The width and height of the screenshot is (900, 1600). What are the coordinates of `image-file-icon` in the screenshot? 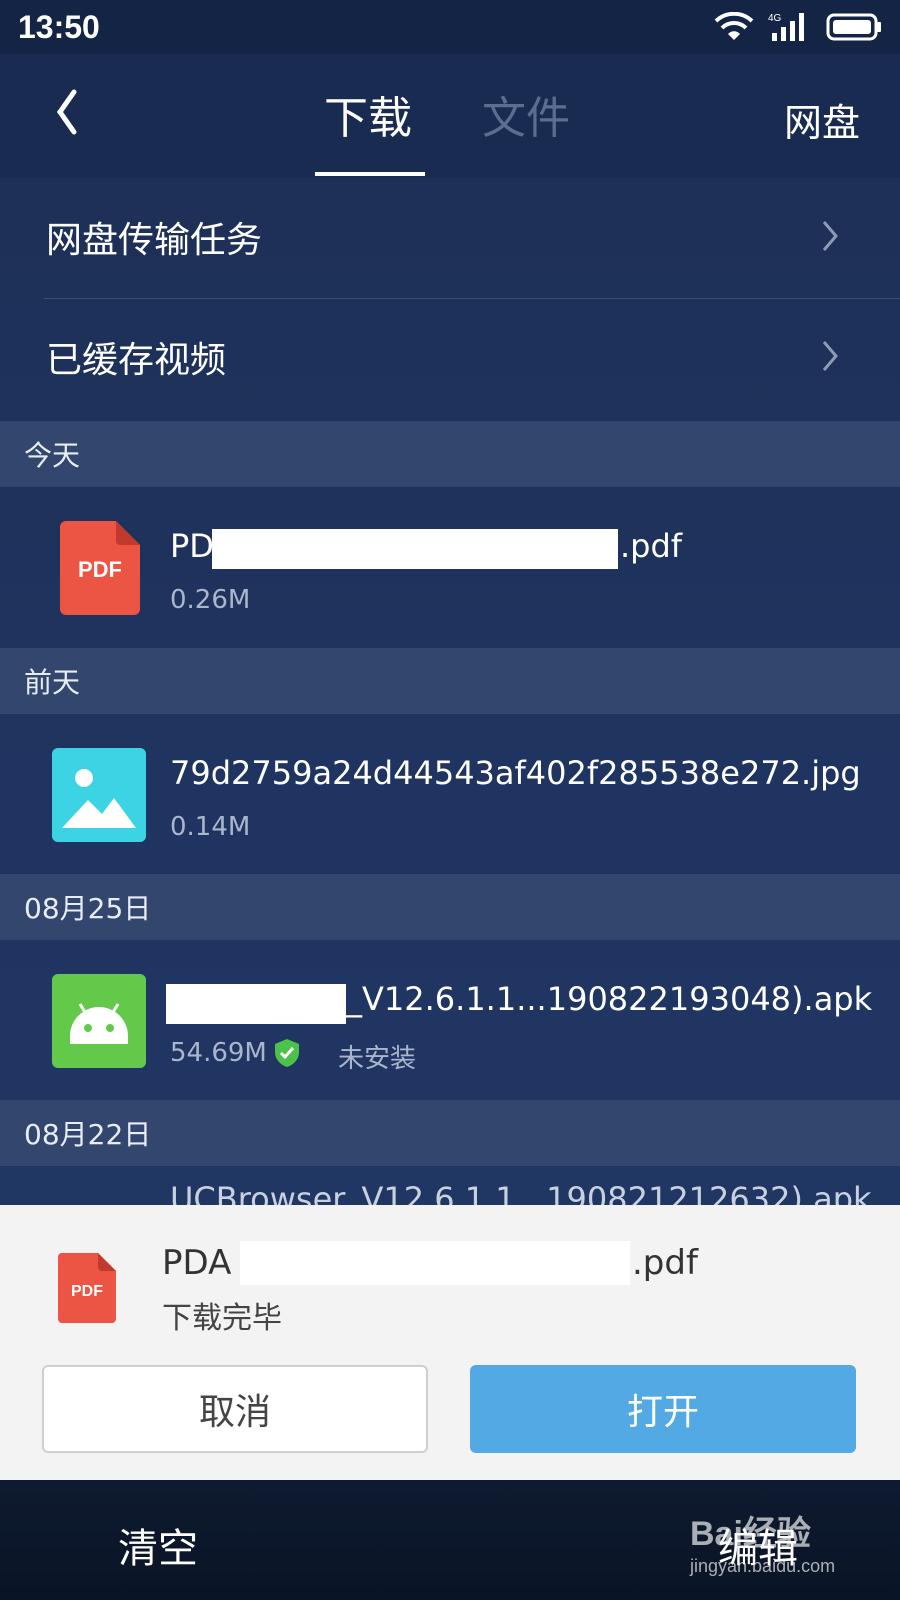 It's located at (99, 795).